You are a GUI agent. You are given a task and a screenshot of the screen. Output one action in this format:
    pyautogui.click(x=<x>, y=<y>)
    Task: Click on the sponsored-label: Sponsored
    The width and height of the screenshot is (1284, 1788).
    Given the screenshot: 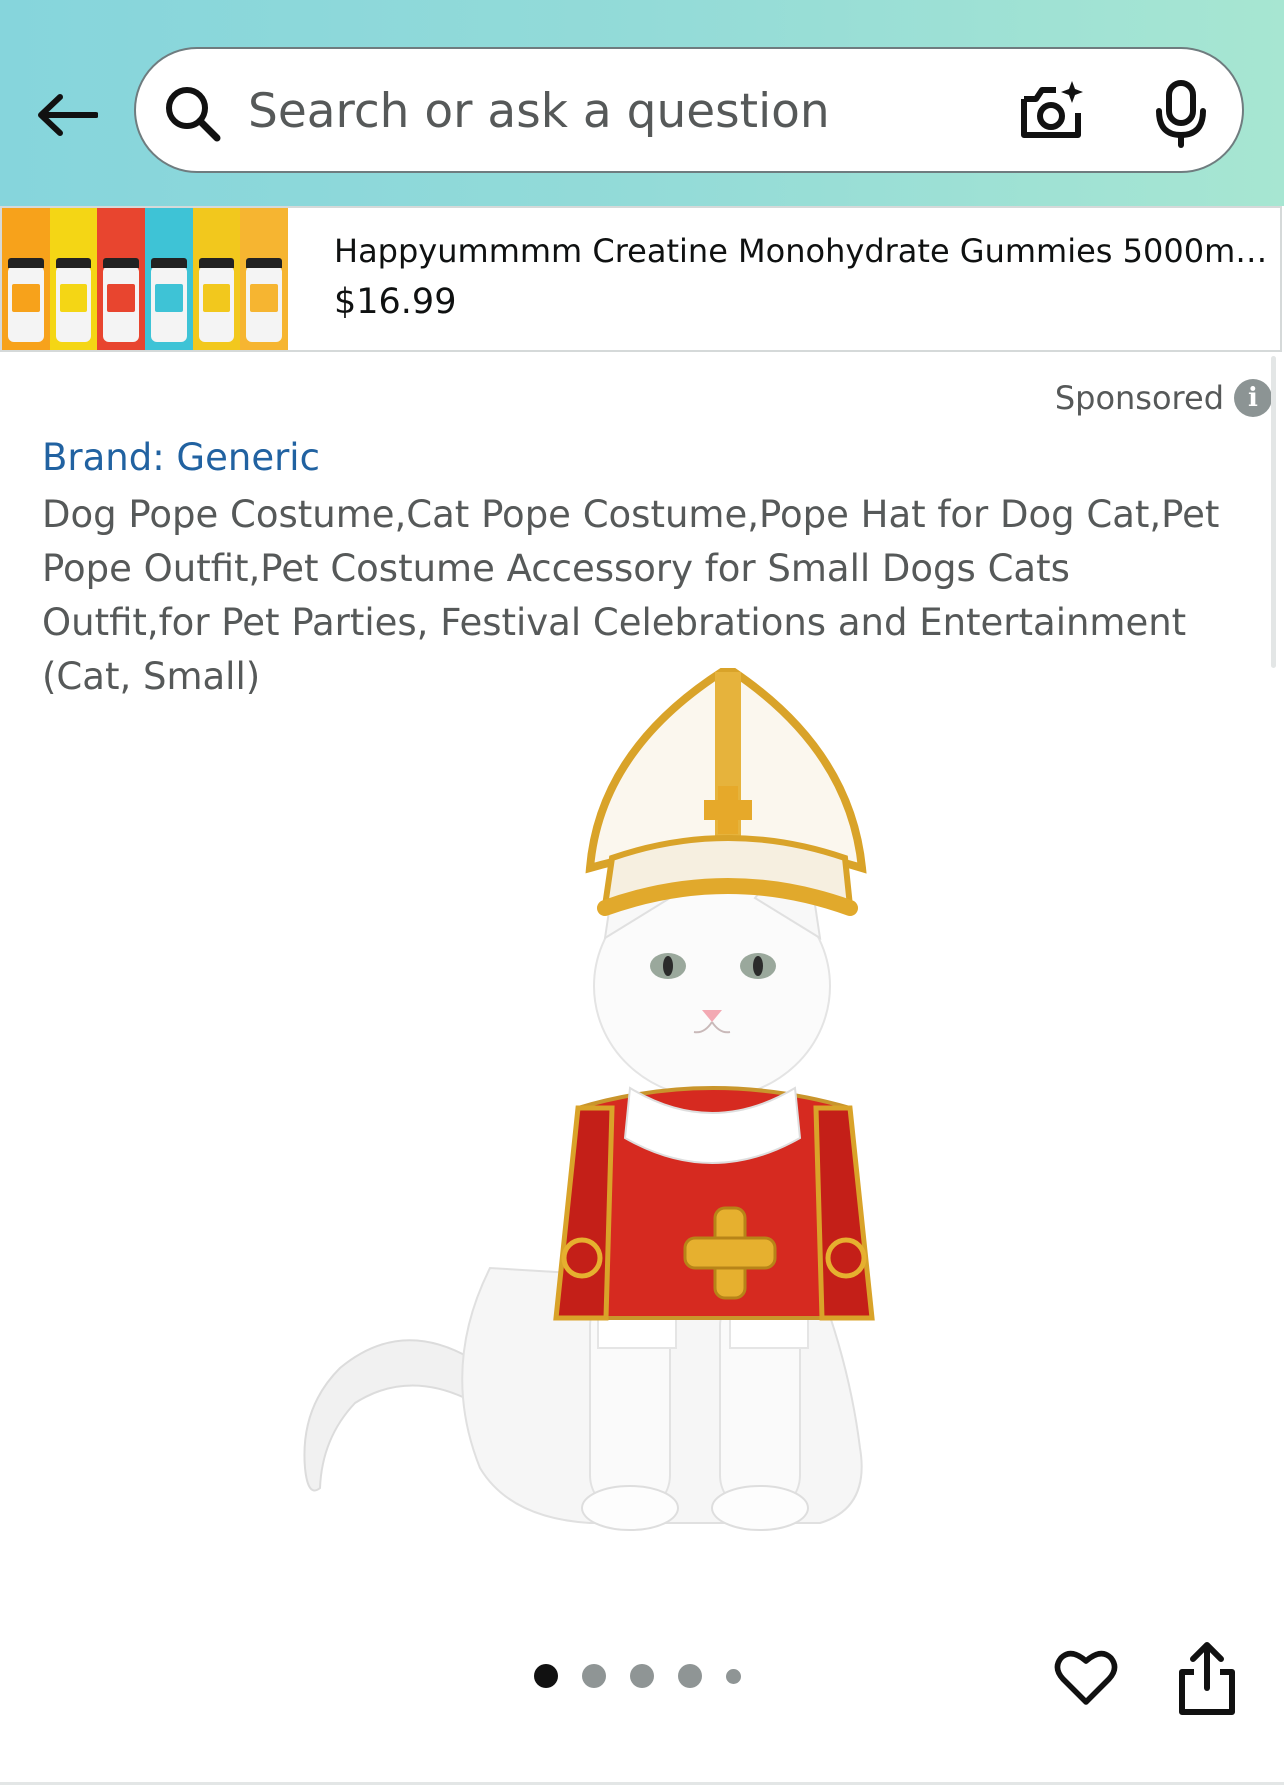 What is the action you would take?
    pyautogui.click(x=1139, y=398)
    